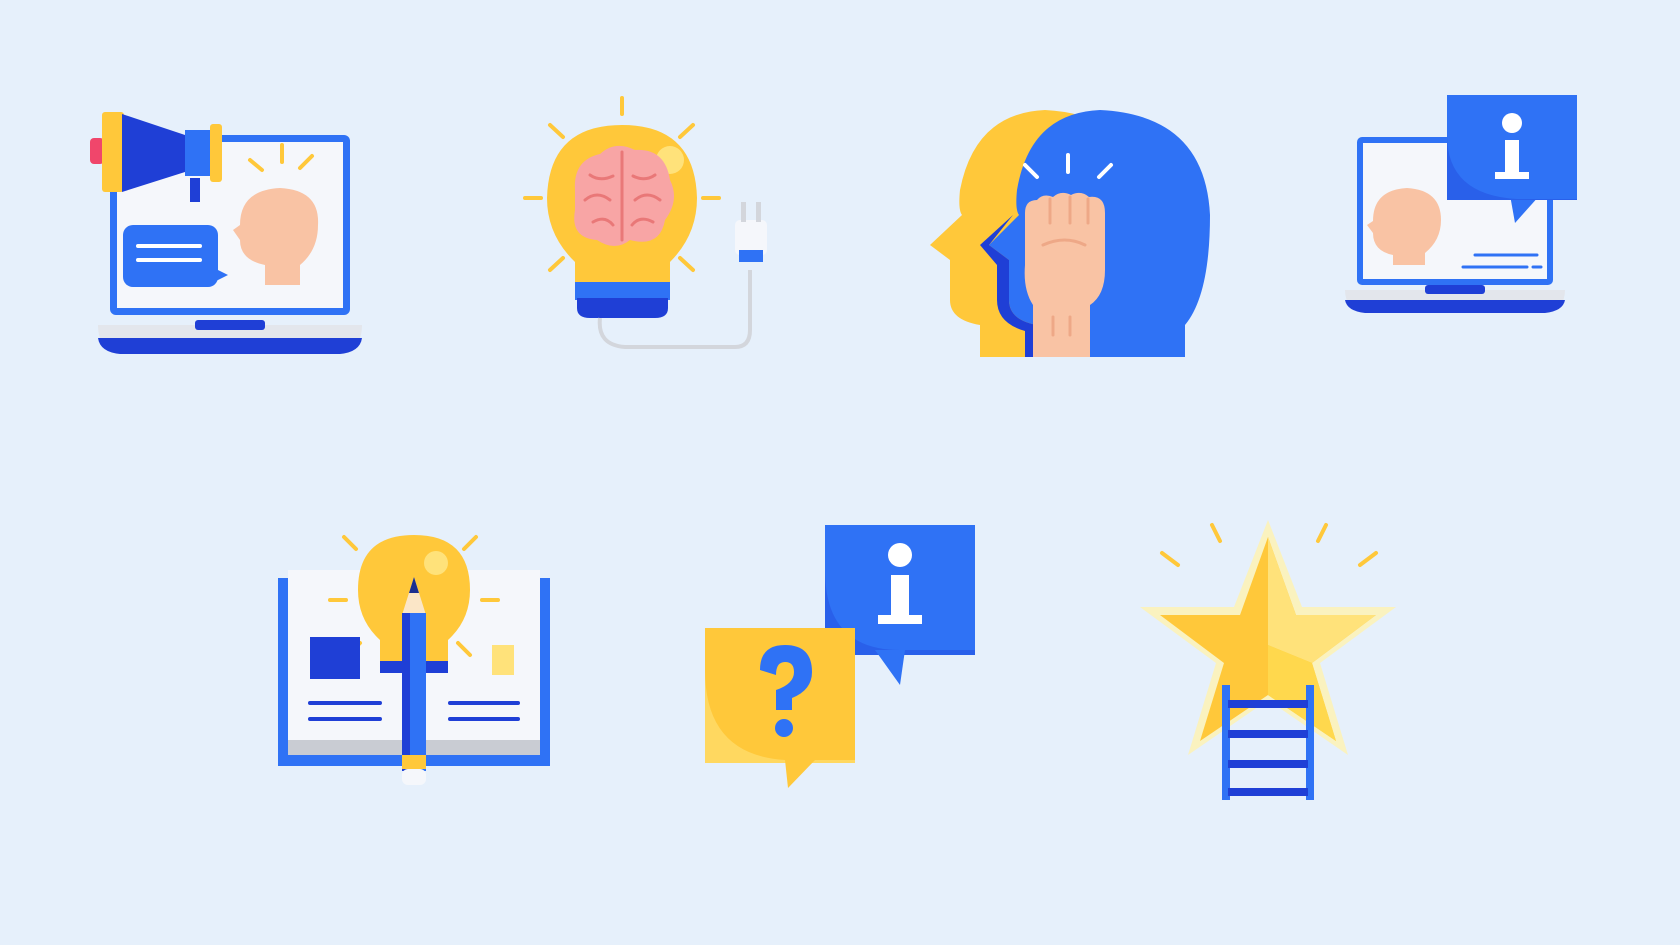 The height and width of the screenshot is (945, 1680). What do you see at coordinates (1461, 204) in the screenshot?
I see `laptop-info-icon` at bounding box center [1461, 204].